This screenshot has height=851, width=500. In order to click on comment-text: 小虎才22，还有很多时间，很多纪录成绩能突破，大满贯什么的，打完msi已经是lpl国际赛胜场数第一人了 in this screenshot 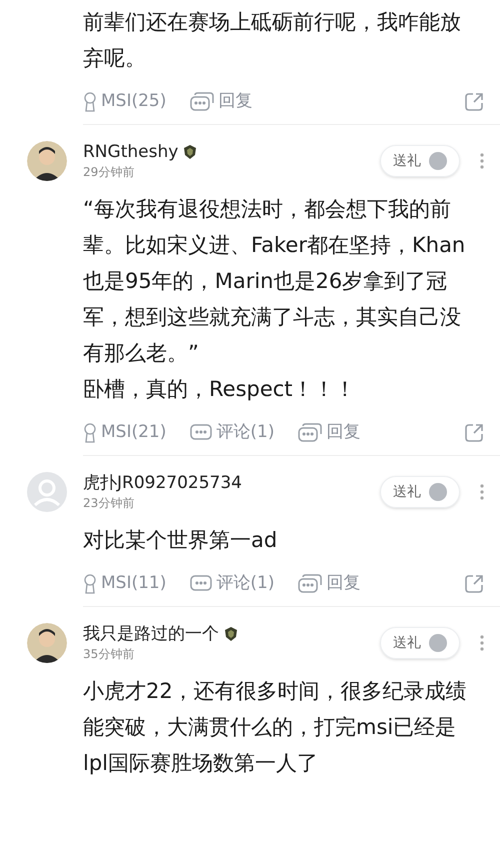, I will do `click(275, 727)`.